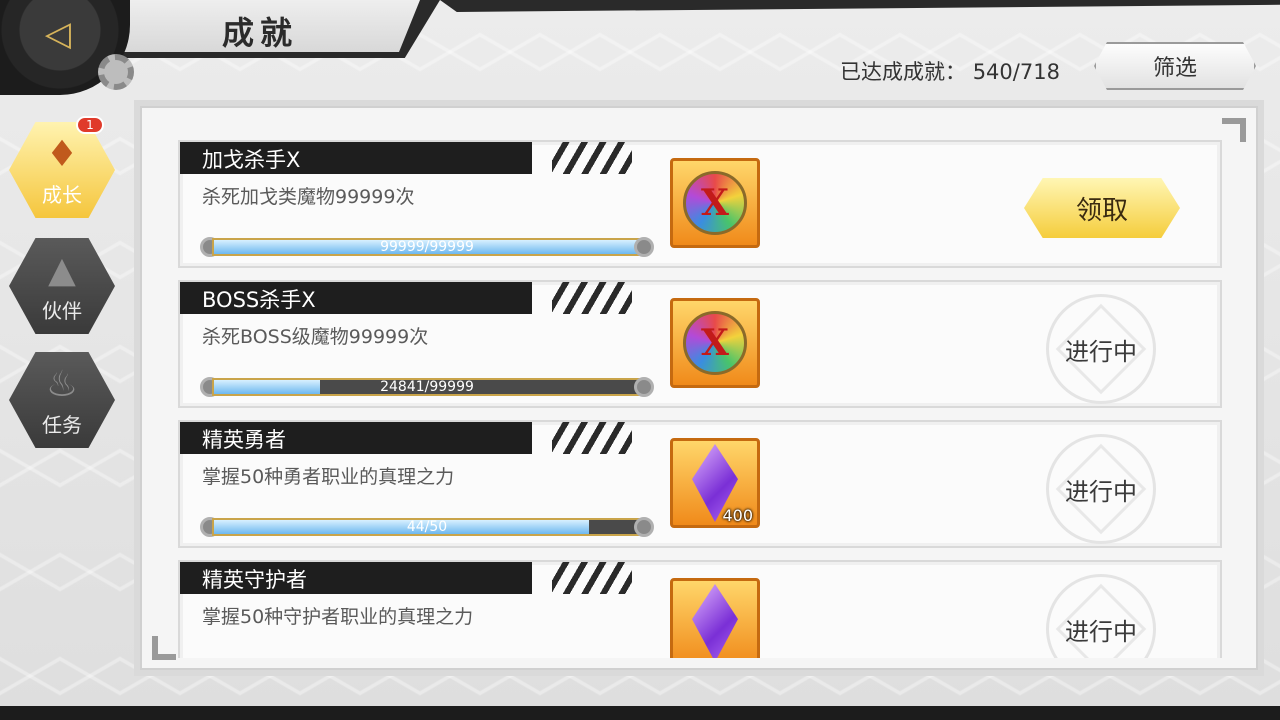 The image size is (1280, 720). I want to click on achievement-title: BOSS杀手X, so click(259, 300).